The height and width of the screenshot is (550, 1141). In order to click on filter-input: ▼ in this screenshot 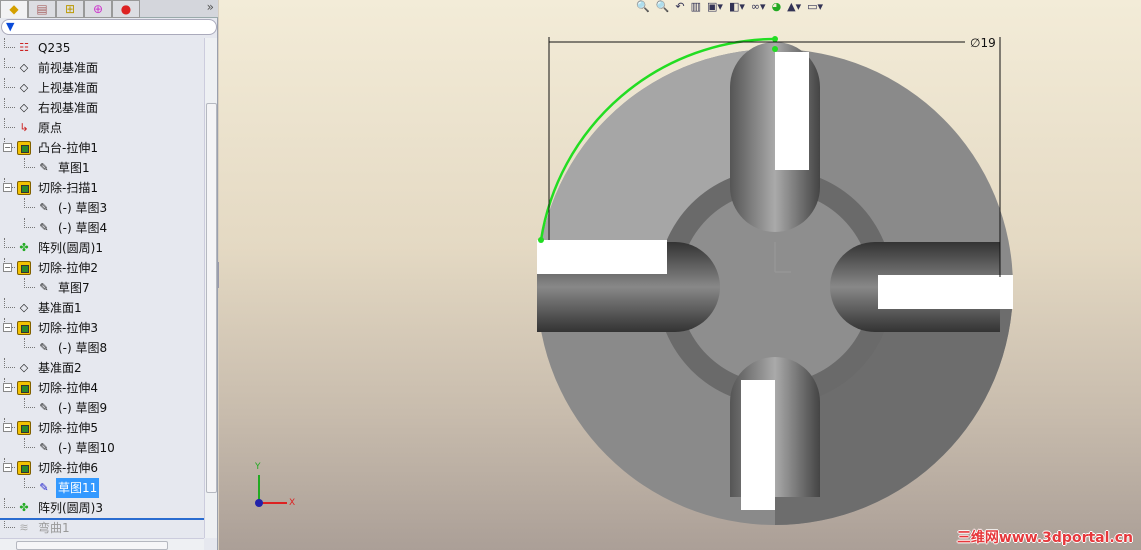, I will do `click(109, 27)`.